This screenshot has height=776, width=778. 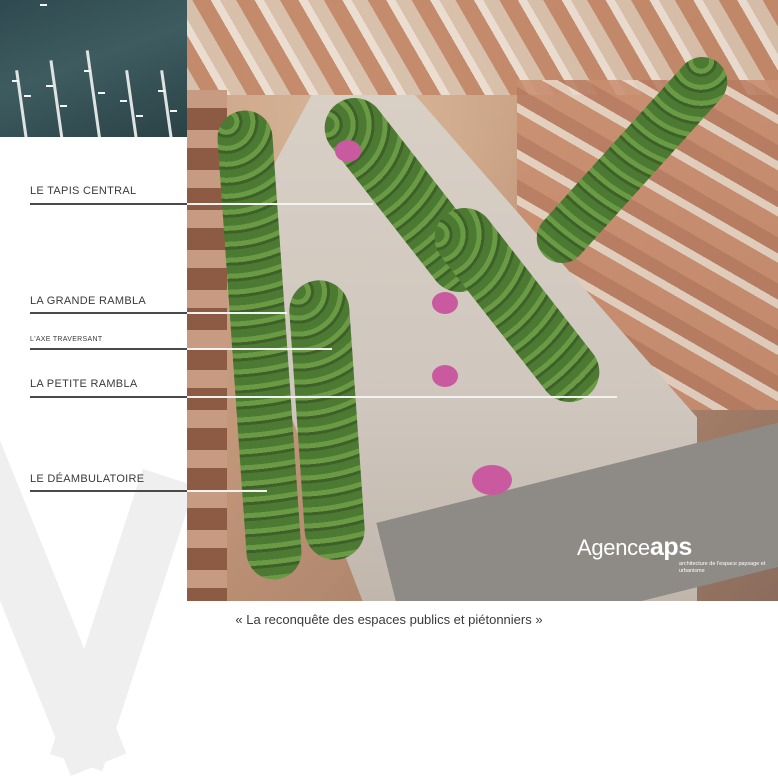 I want to click on leader-line-grande-rambla, so click(x=108, y=313).